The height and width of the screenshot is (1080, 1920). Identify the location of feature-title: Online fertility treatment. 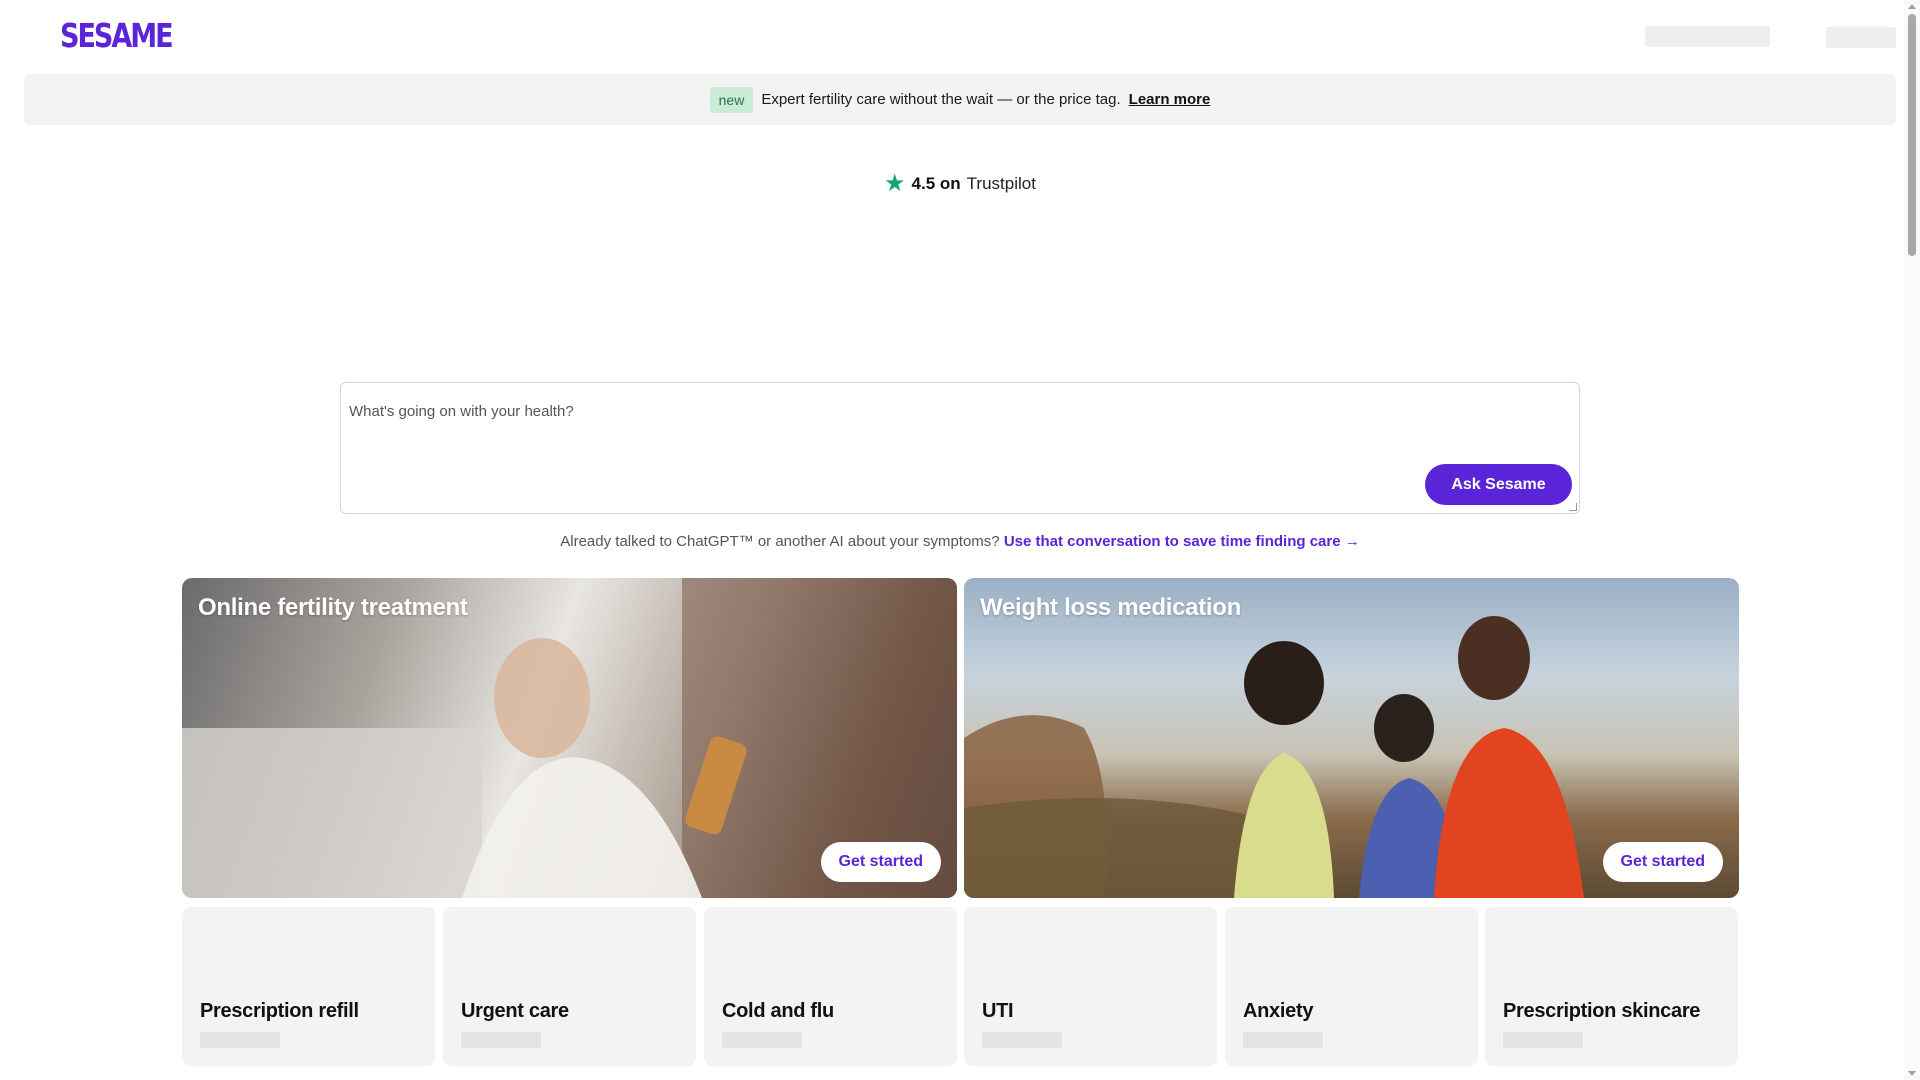
(333, 607).